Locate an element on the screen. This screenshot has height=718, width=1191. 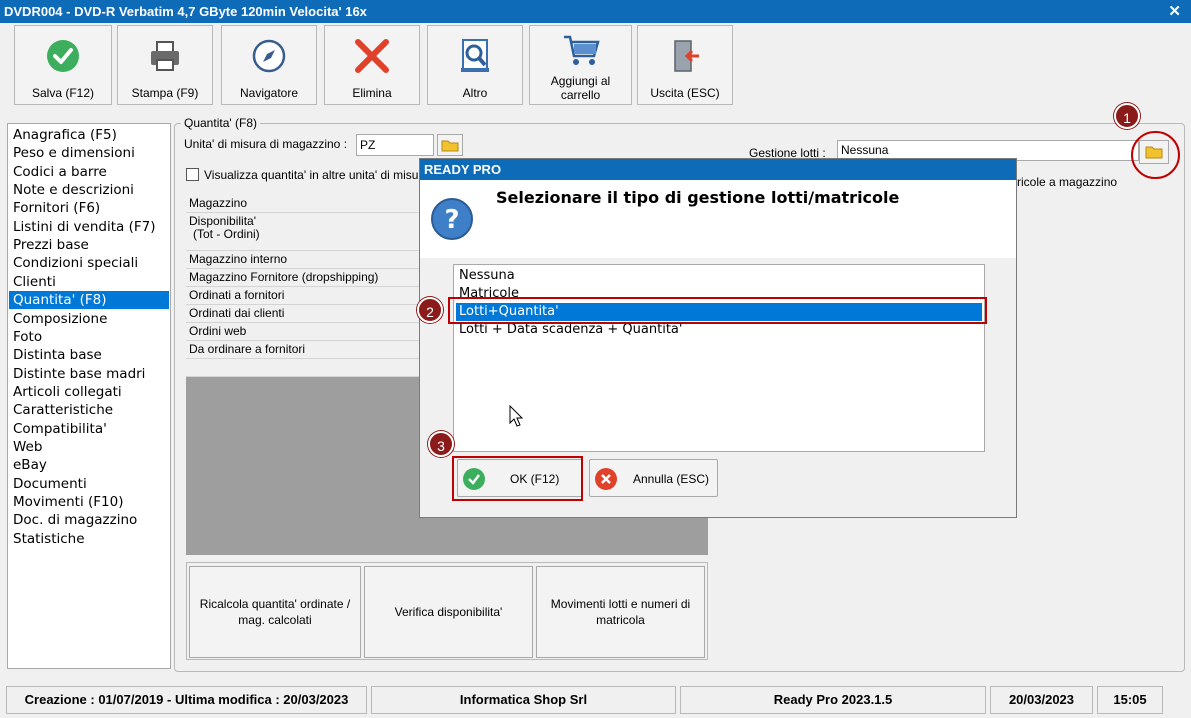
cart-icon is located at coordinates (580, 50).